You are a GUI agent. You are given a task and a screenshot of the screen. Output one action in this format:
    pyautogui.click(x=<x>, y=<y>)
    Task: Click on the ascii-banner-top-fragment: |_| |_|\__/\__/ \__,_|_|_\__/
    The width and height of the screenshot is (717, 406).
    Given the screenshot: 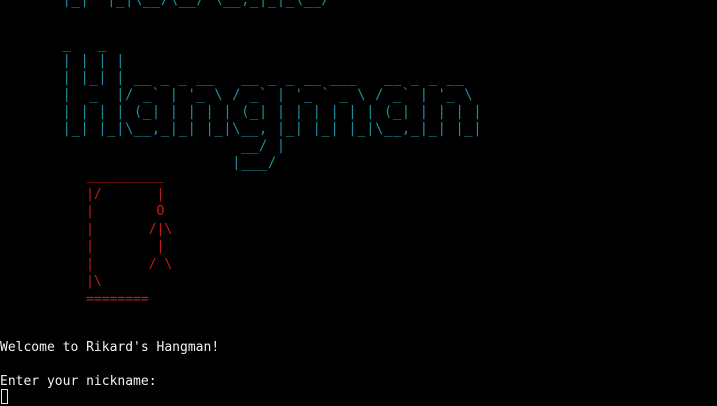 What is the action you would take?
    pyautogui.click(x=165, y=4)
    